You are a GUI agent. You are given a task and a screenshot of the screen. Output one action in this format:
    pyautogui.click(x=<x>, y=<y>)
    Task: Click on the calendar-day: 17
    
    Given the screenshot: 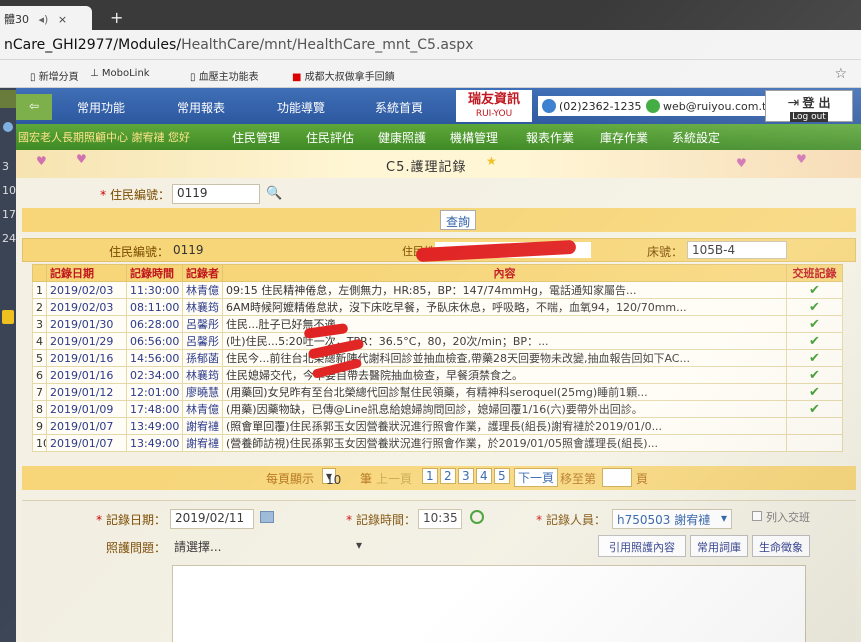 What is the action you would take?
    pyautogui.click(x=8, y=214)
    